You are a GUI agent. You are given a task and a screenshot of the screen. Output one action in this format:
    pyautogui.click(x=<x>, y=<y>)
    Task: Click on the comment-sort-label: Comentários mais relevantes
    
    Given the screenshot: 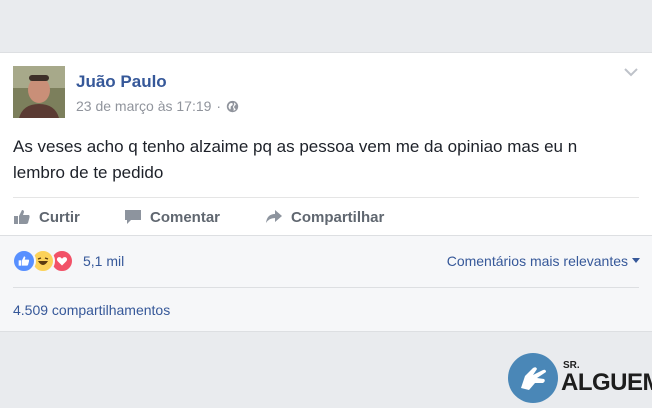 What is the action you would take?
    pyautogui.click(x=537, y=261)
    